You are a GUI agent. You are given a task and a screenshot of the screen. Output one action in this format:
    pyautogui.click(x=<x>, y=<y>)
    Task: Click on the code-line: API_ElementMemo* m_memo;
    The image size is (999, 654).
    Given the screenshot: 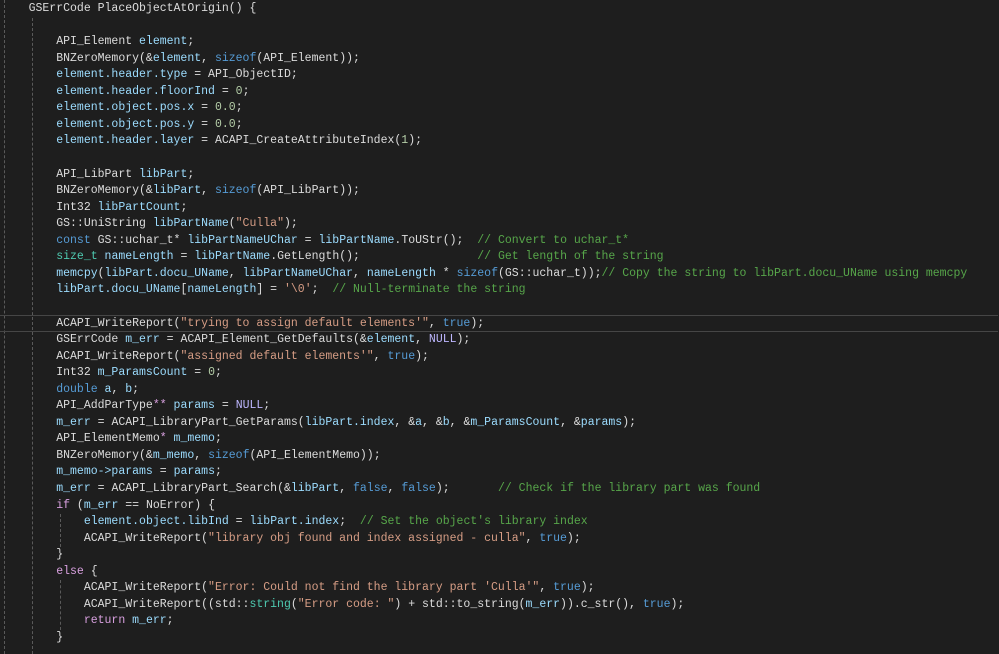 What is the action you would take?
    pyautogui.click(x=500, y=439)
    